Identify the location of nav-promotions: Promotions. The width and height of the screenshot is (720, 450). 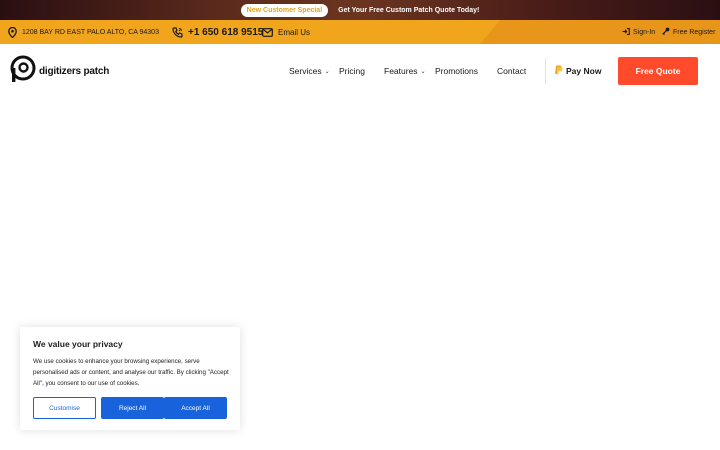
(456, 71).